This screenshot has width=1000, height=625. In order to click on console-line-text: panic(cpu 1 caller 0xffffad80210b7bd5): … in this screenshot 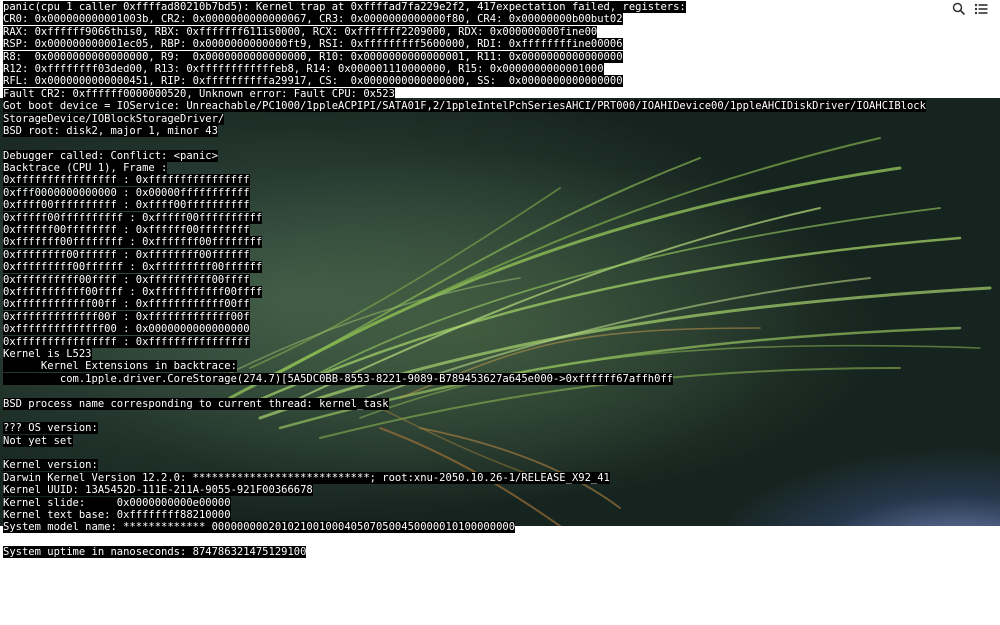, I will do `click(344, 7)`.